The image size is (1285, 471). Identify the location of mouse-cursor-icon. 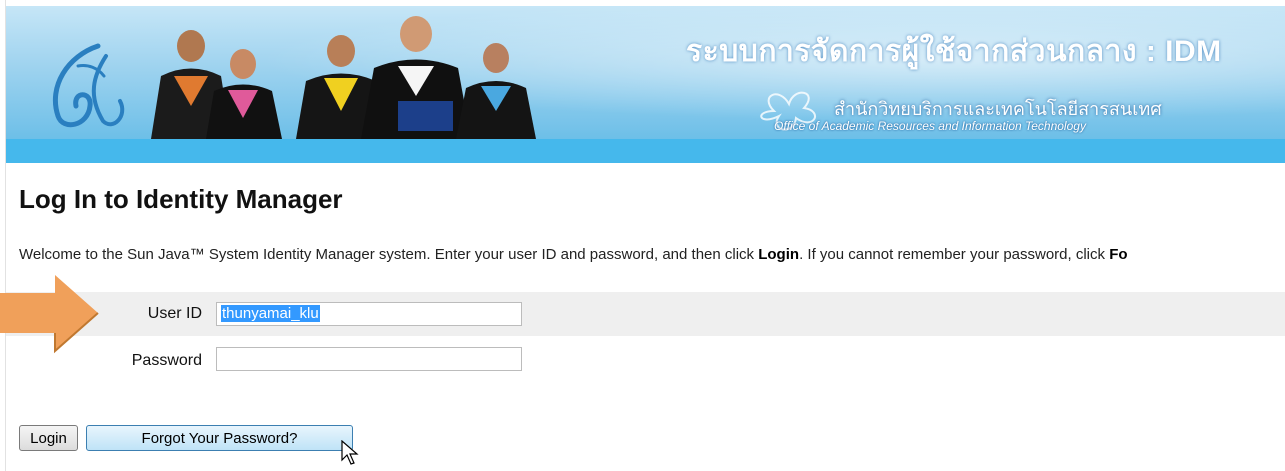
(350, 452).